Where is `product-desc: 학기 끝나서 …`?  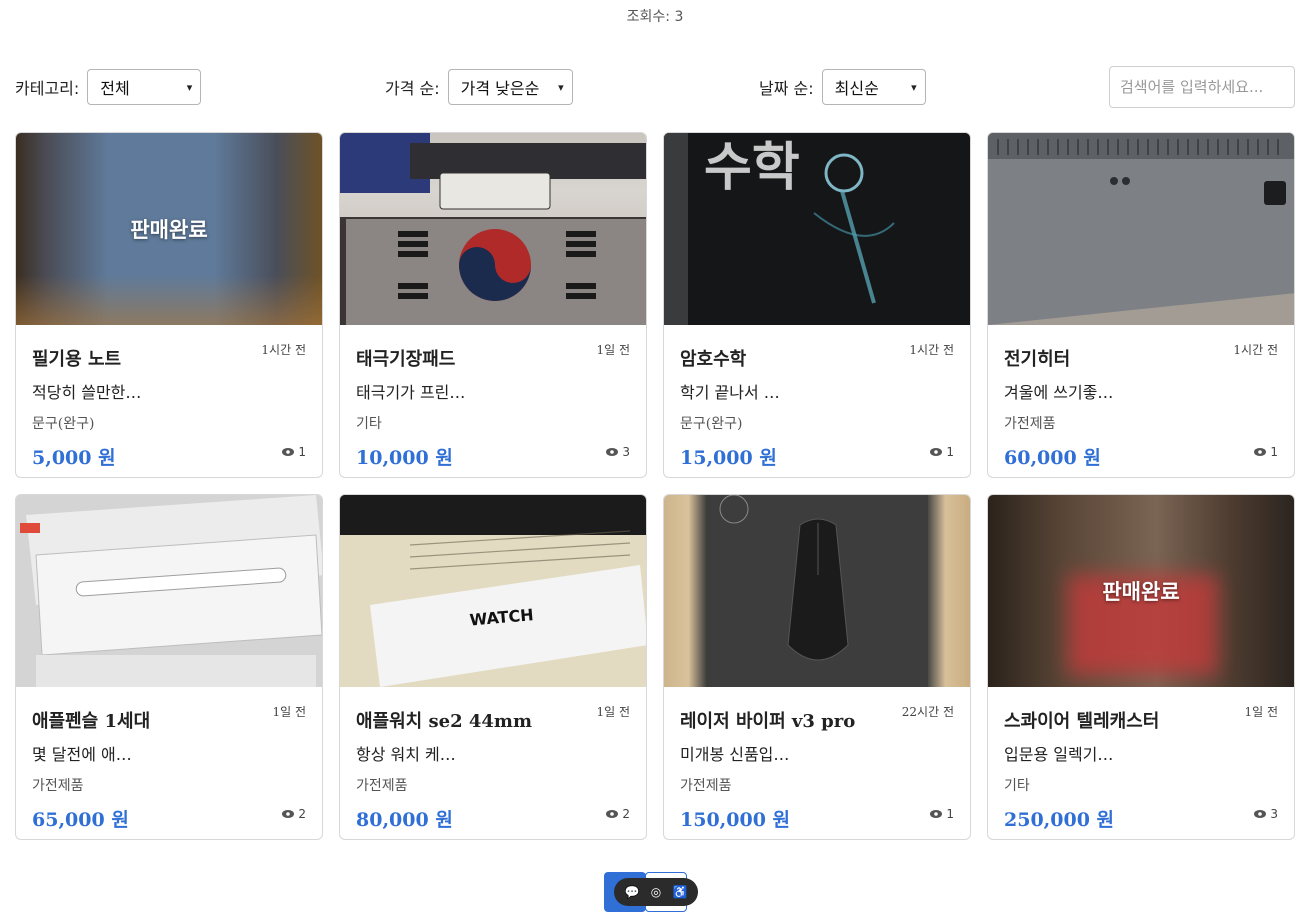
product-desc: 학기 끝나서 … is located at coordinates (730, 392).